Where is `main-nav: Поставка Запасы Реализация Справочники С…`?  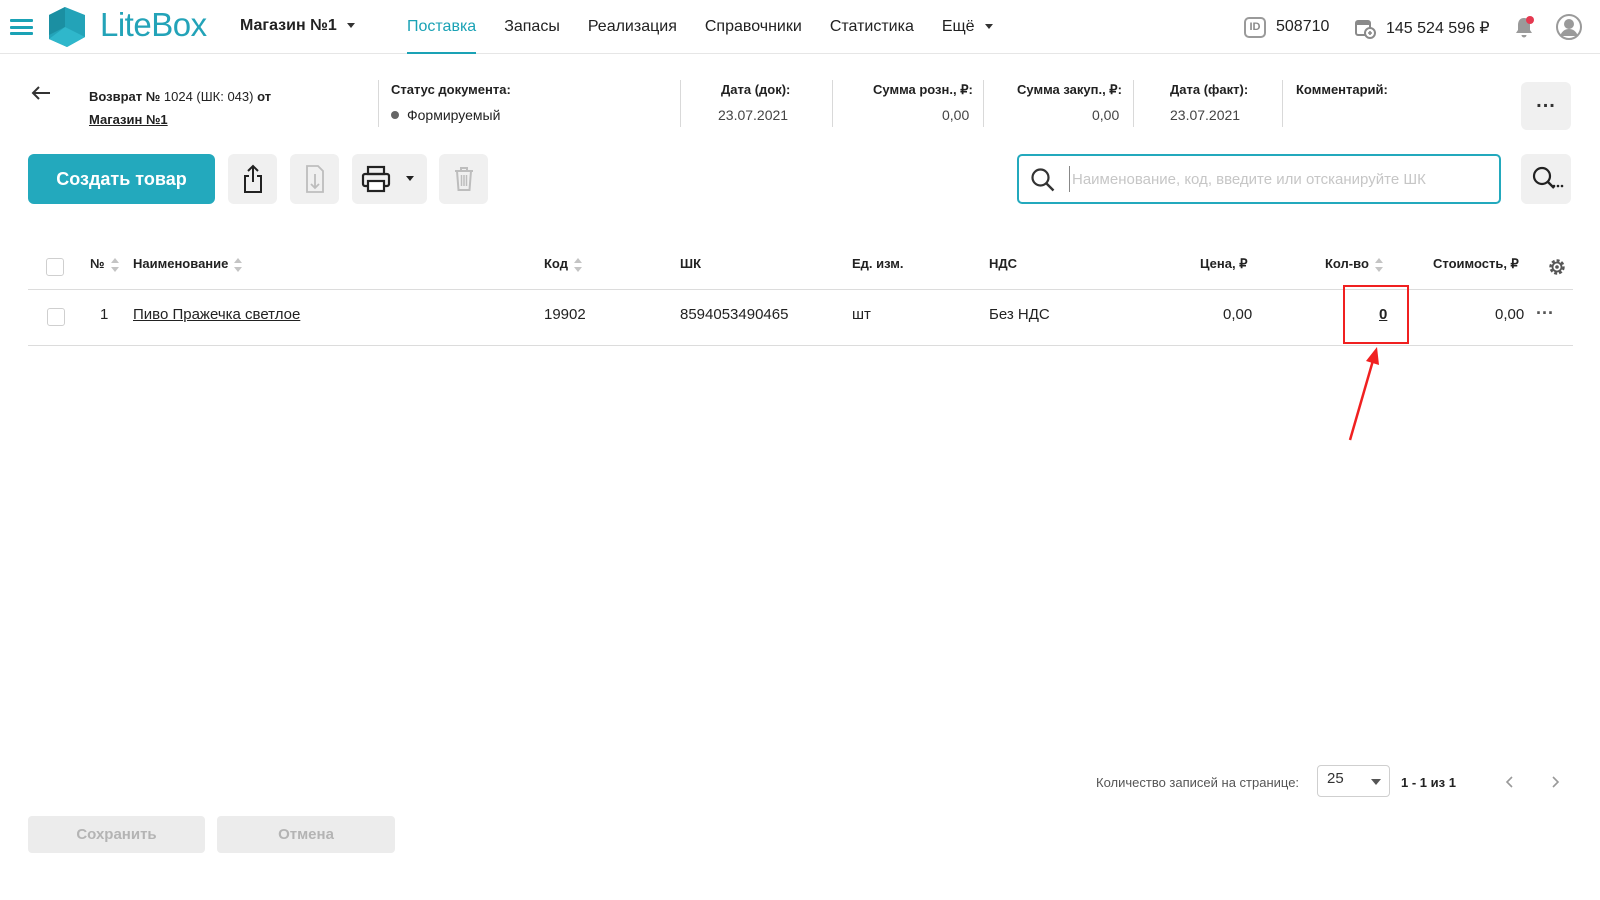 main-nav: Поставка Запасы Реализация Справочники С… is located at coordinates (700, 27).